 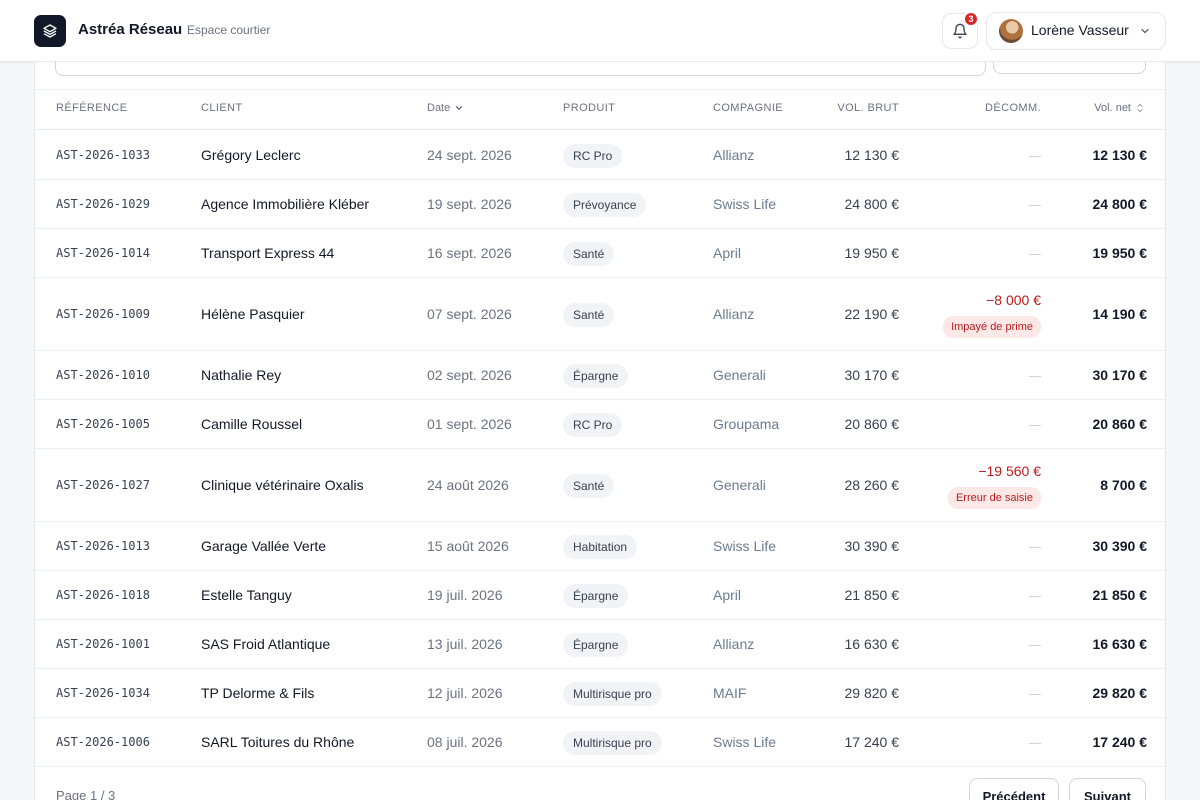 What do you see at coordinates (103, 692) in the screenshot?
I see `reference-cell: AST-2026-1034` at bounding box center [103, 692].